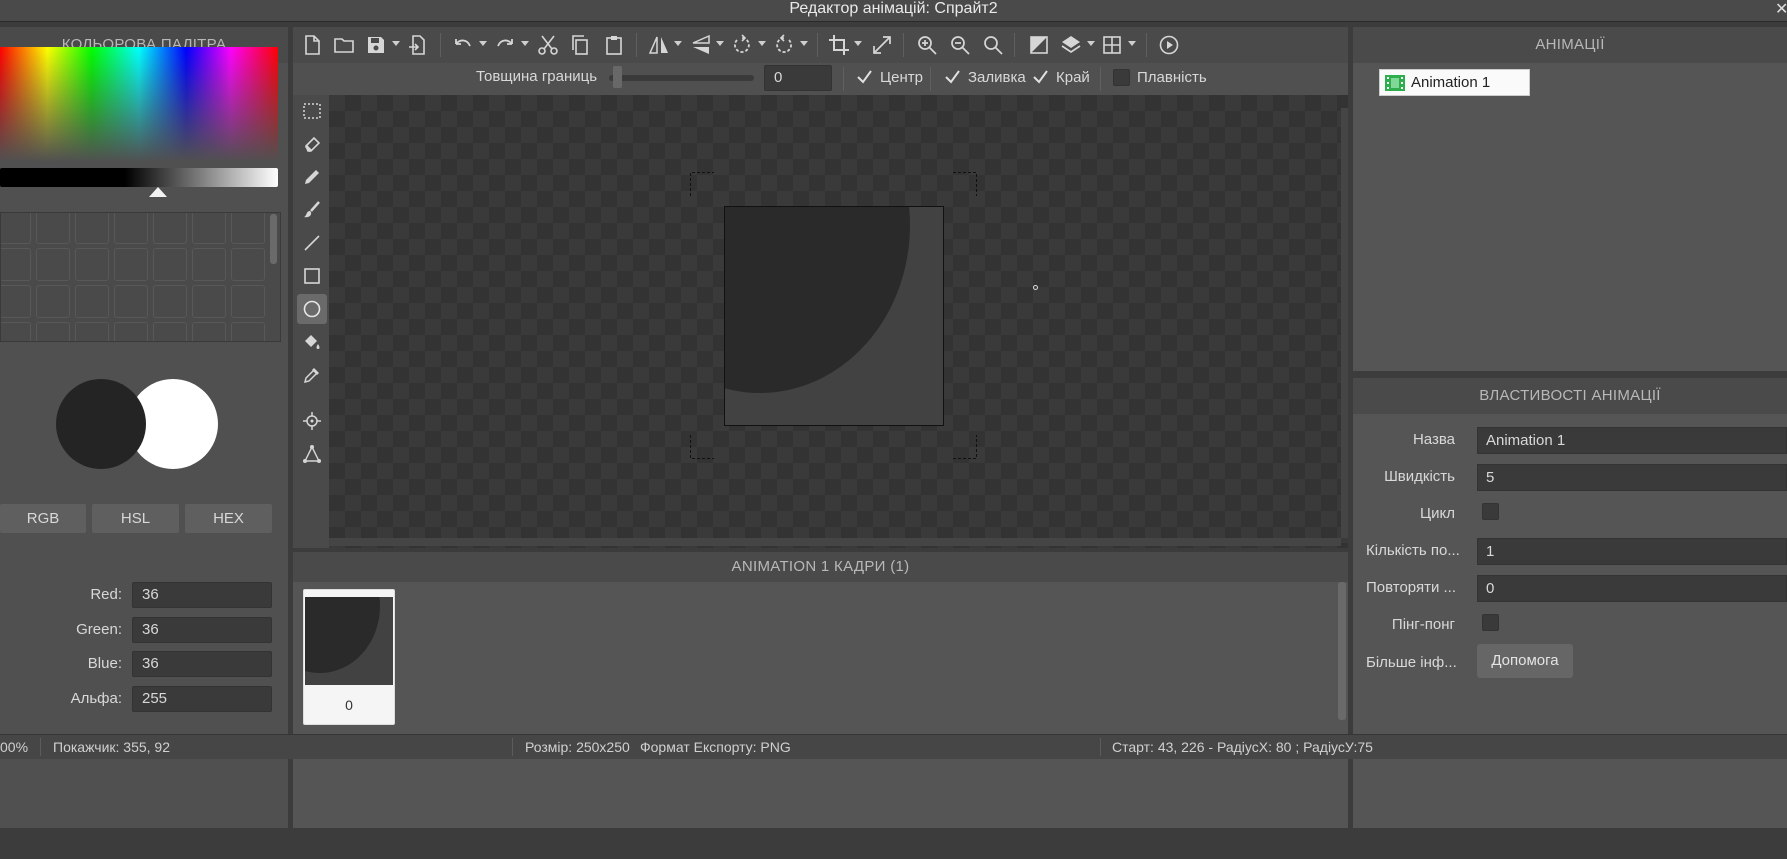  I want to click on fill-bucket-icon, so click(312, 342).